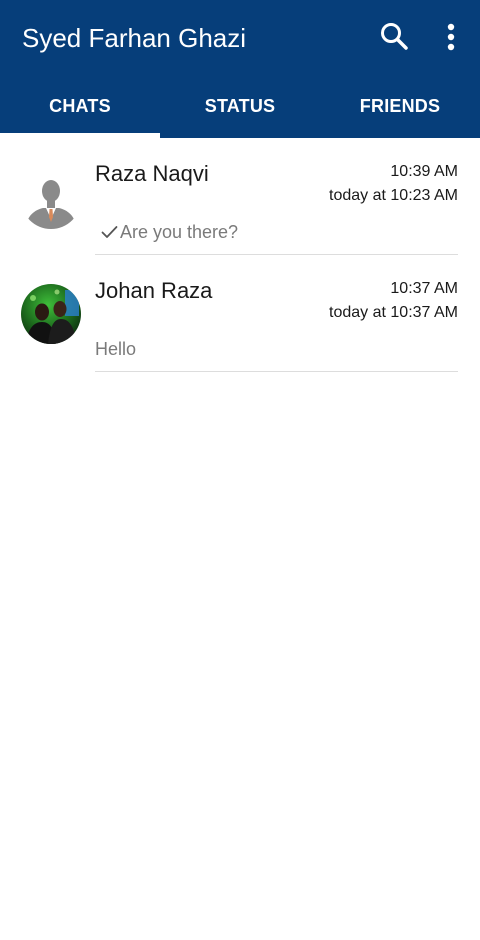 Image resolution: width=480 pixels, height=940 pixels. I want to click on profile-photo-icon, so click(51, 314).